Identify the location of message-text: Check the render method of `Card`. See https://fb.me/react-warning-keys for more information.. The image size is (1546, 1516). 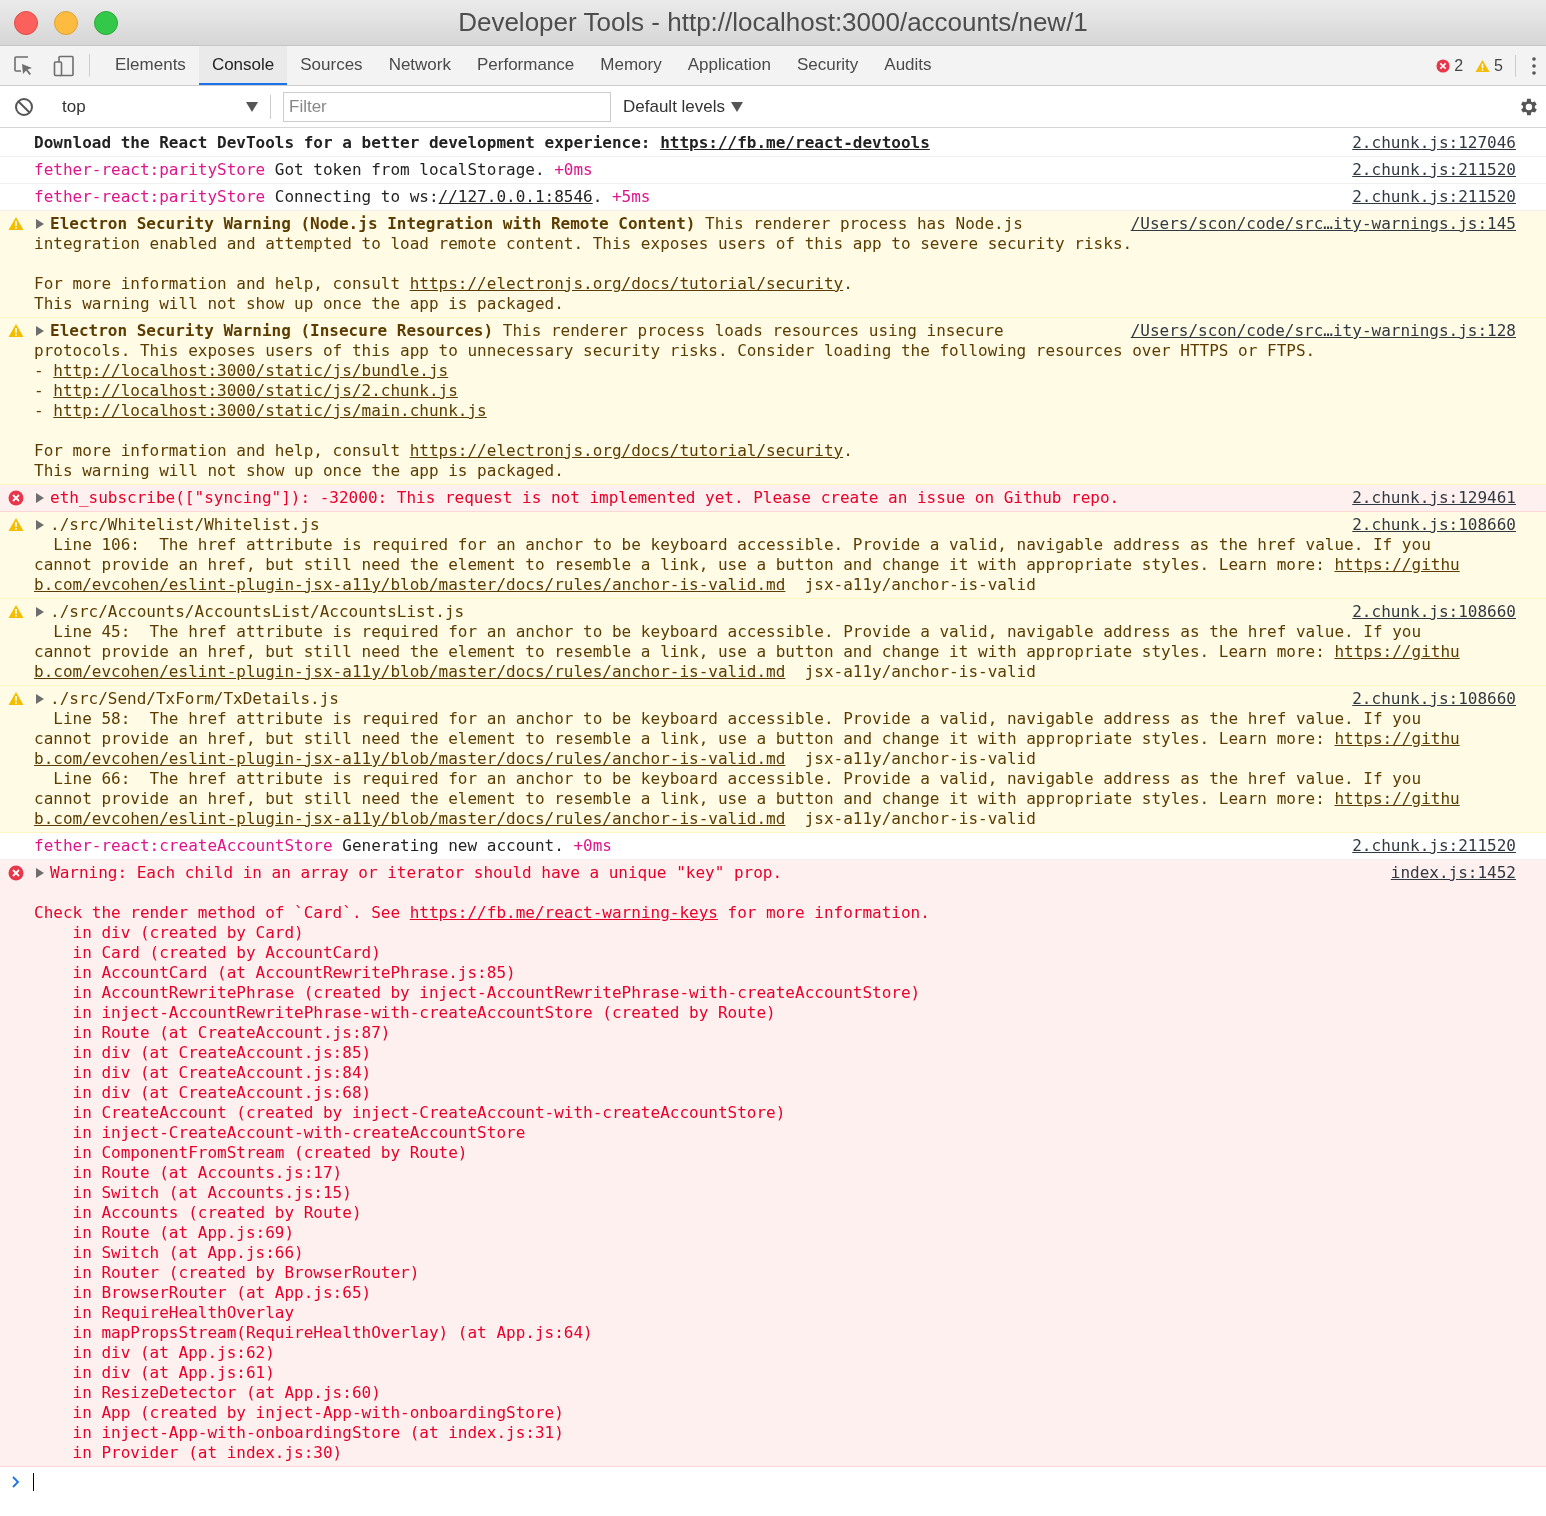
(482, 912).